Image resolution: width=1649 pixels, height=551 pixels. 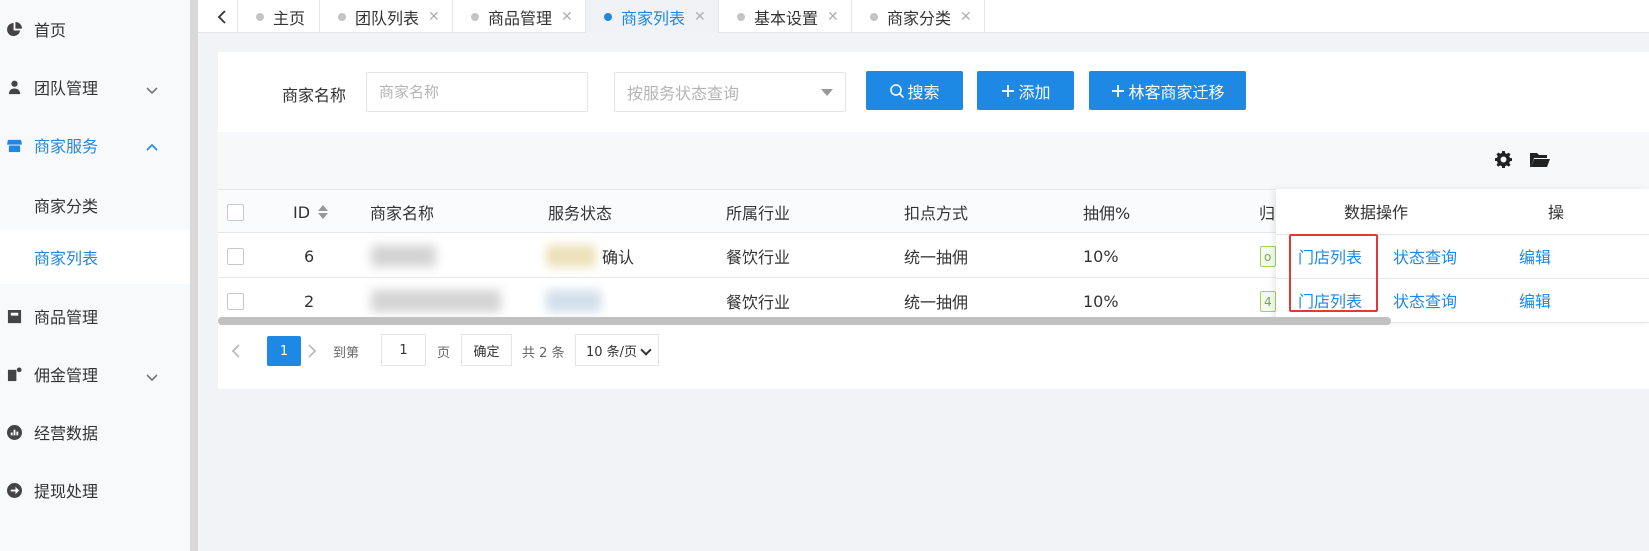 I want to click on goto-page-input, so click(x=403, y=350).